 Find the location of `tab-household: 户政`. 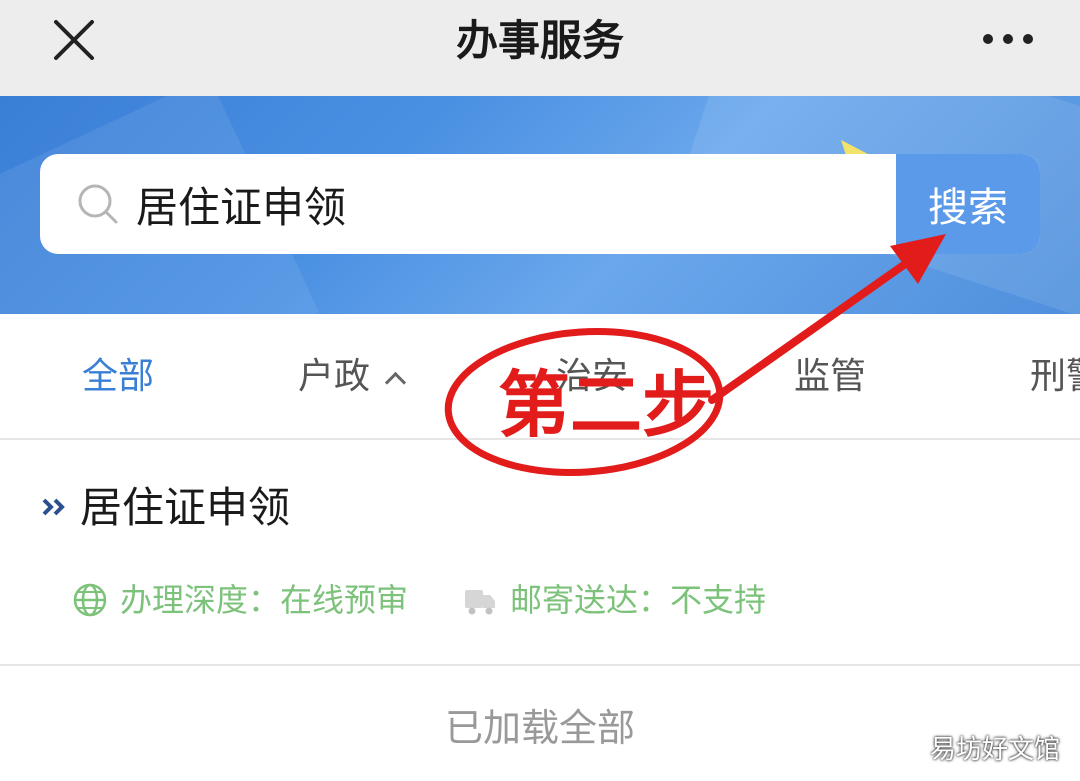

tab-household: 户政 is located at coordinates (352, 377).